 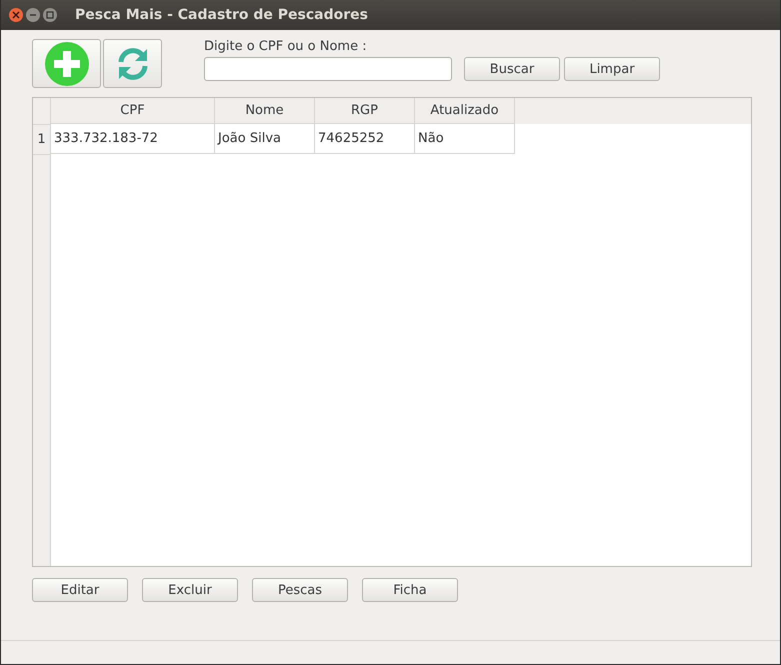 What do you see at coordinates (190, 590) in the screenshot?
I see `action-button: Excluir` at bounding box center [190, 590].